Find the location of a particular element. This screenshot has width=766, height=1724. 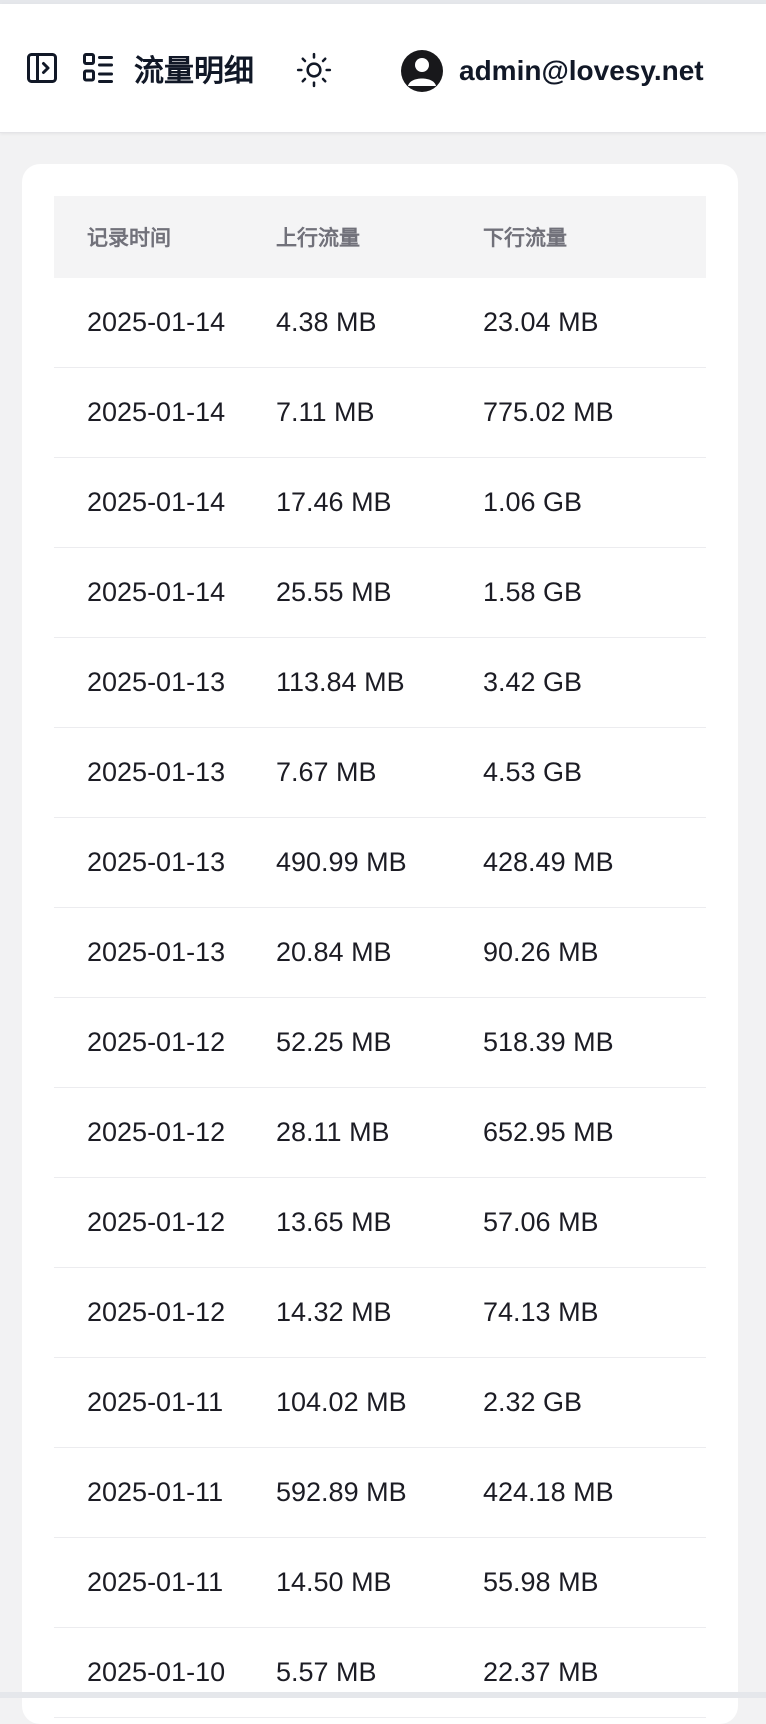

table-row: 2025-01-12 14.32 MB 74.13 MB is located at coordinates (380, 1312).